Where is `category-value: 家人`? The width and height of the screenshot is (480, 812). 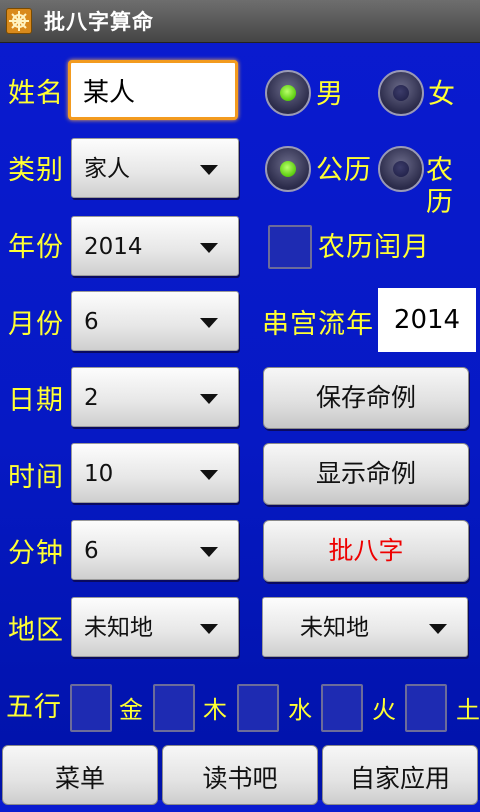
category-value: 家人 is located at coordinates (107, 169).